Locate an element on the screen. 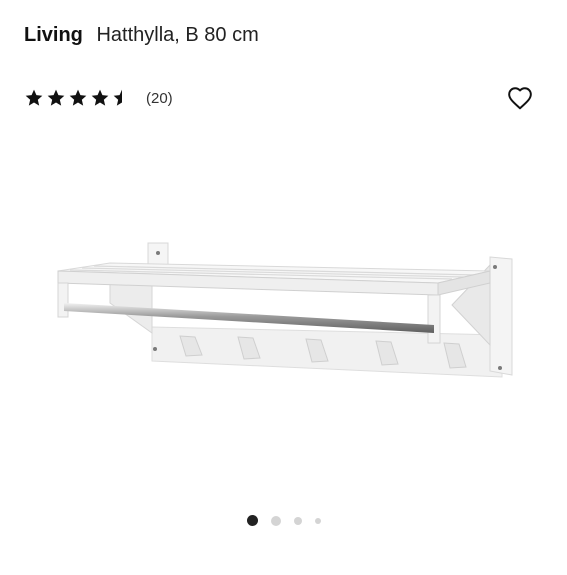 The width and height of the screenshot is (567, 575). rating-row: (20) is located at coordinates (98, 98).